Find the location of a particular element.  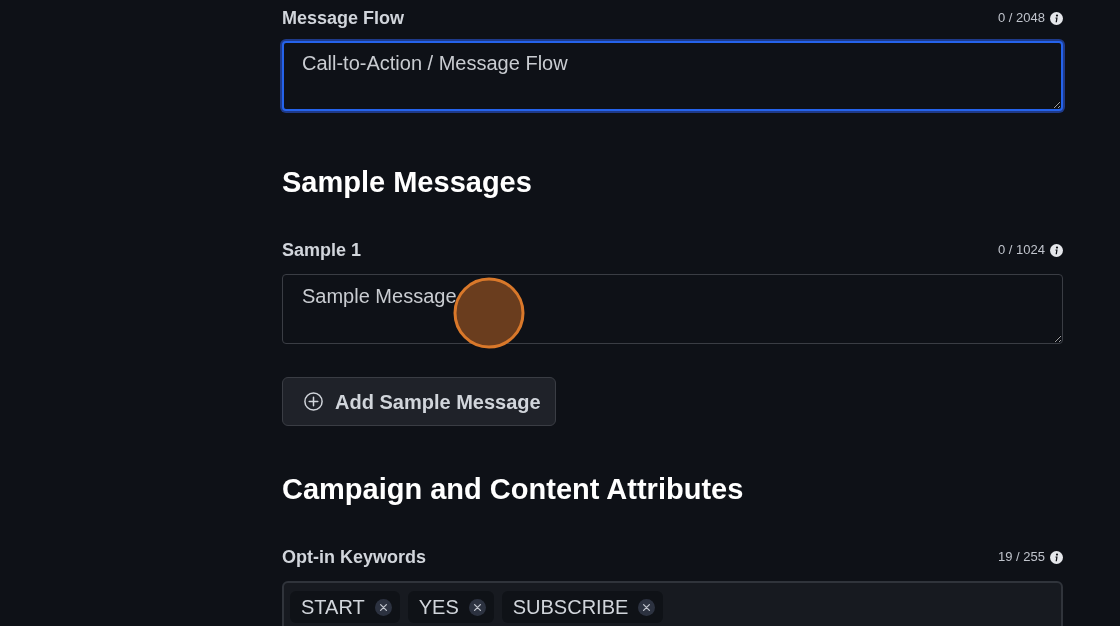

field-label: Sample 1 is located at coordinates (322, 250).